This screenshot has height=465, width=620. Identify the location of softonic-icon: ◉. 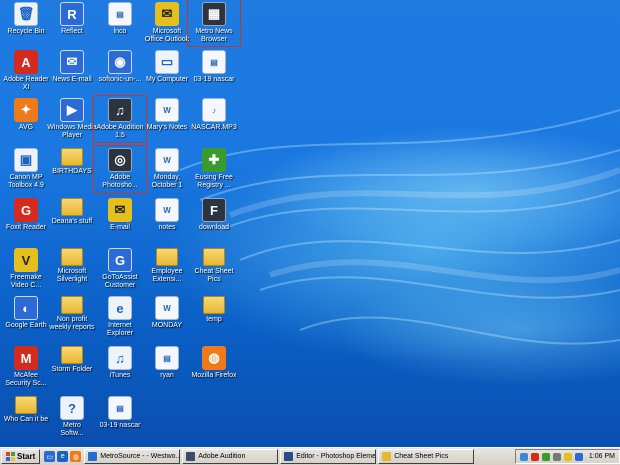
(120, 62).